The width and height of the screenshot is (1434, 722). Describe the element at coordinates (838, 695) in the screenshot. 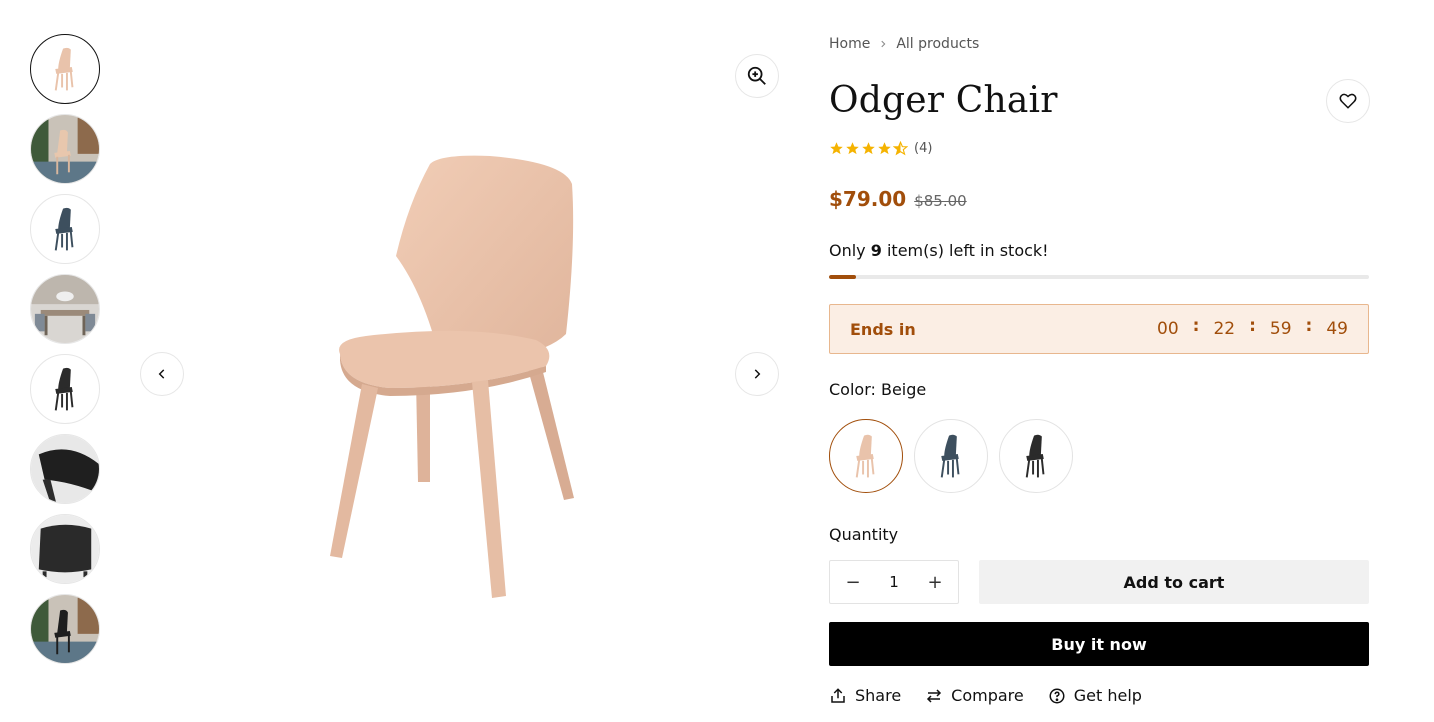

I see `share-icon` at that location.